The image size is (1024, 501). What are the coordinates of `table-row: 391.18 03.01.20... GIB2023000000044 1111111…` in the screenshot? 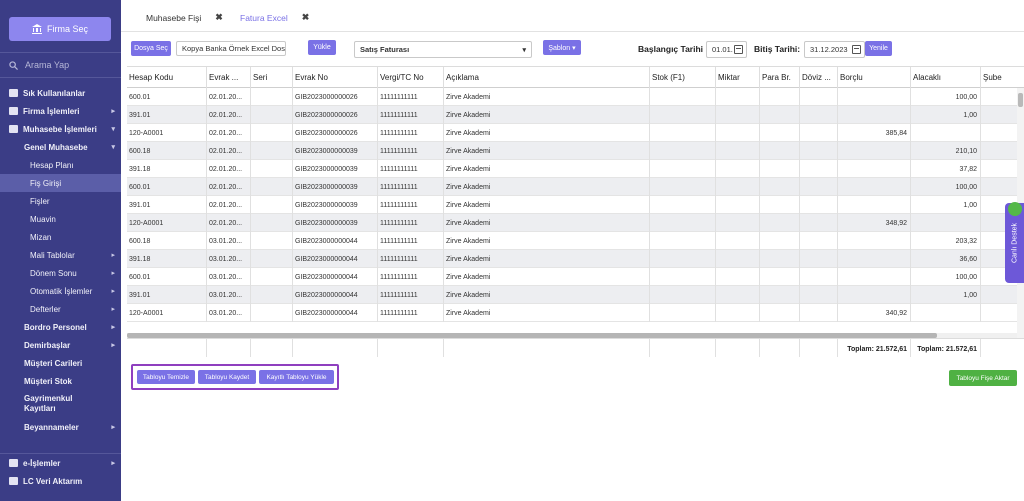 It's located at (572, 259).